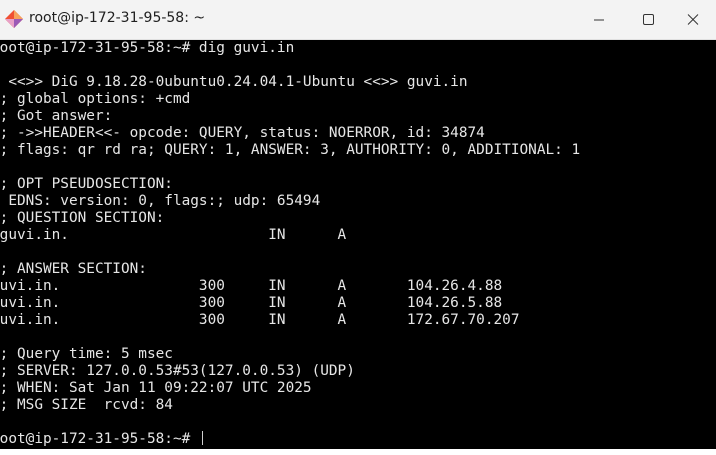 Image resolution: width=716 pixels, height=455 pixels. Describe the element at coordinates (86, 184) in the screenshot. I see `terminal-line: ;; OPT PSEUDOSECTION:` at that location.